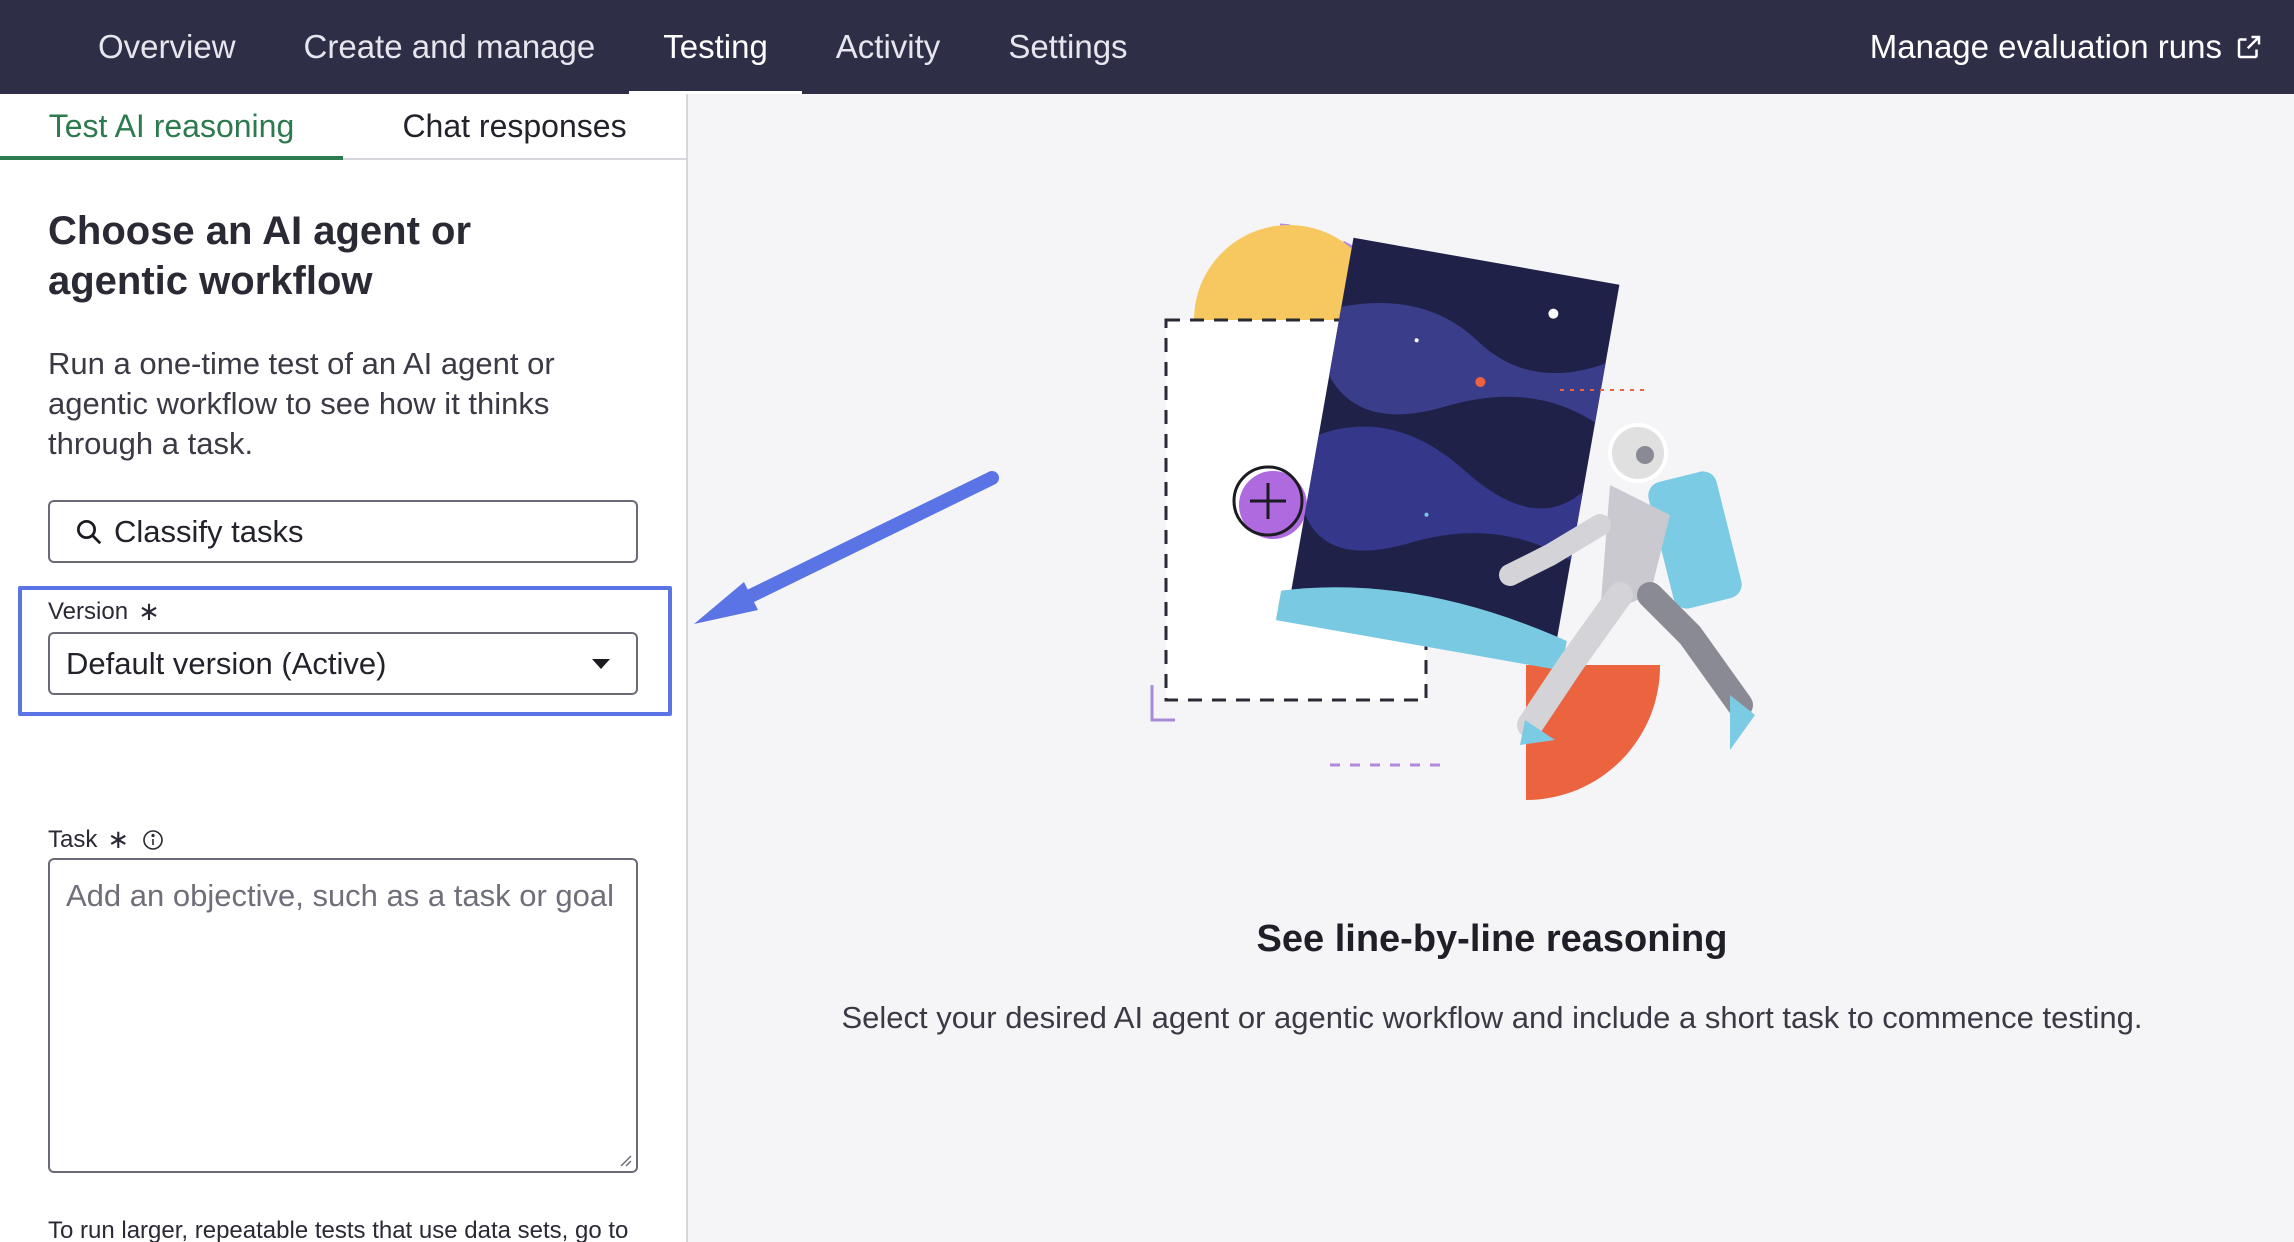  Describe the element at coordinates (106, 839) in the screenshot. I see `task-label: Task ∗` at that location.